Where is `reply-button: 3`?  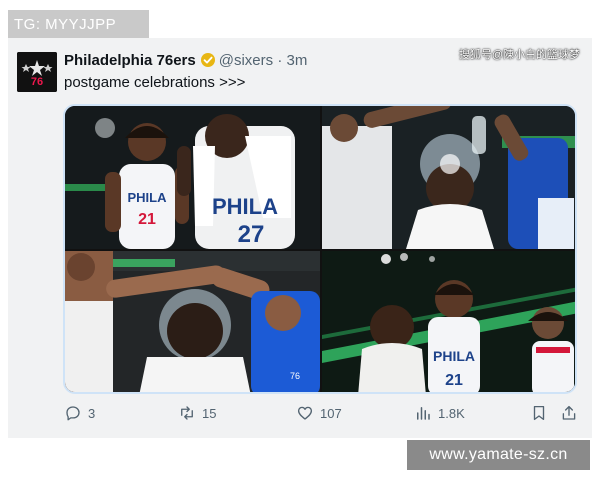 reply-button: 3 is located at coordinates (79, 413).